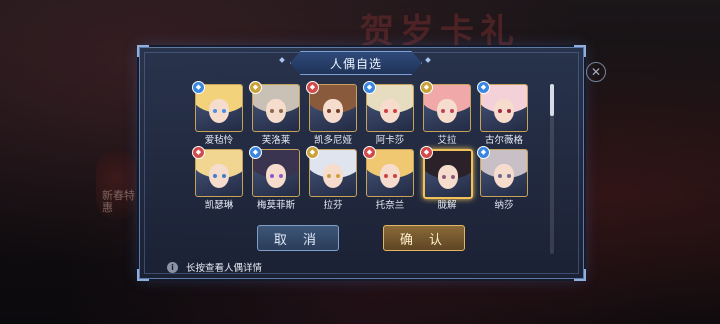 This screenshot has height=324, width=720. I want to click on character-name: 凯多尼娅, so click(332, 140).